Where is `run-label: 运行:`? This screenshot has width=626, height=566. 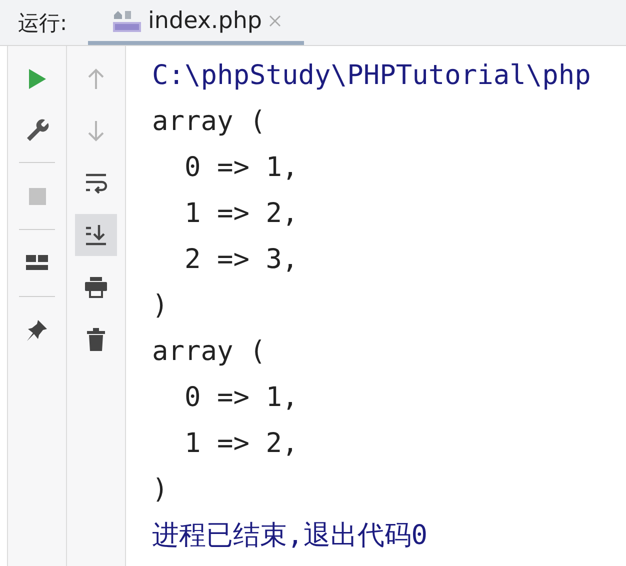
run-label: 运行: is located at coordinates (42, 23).